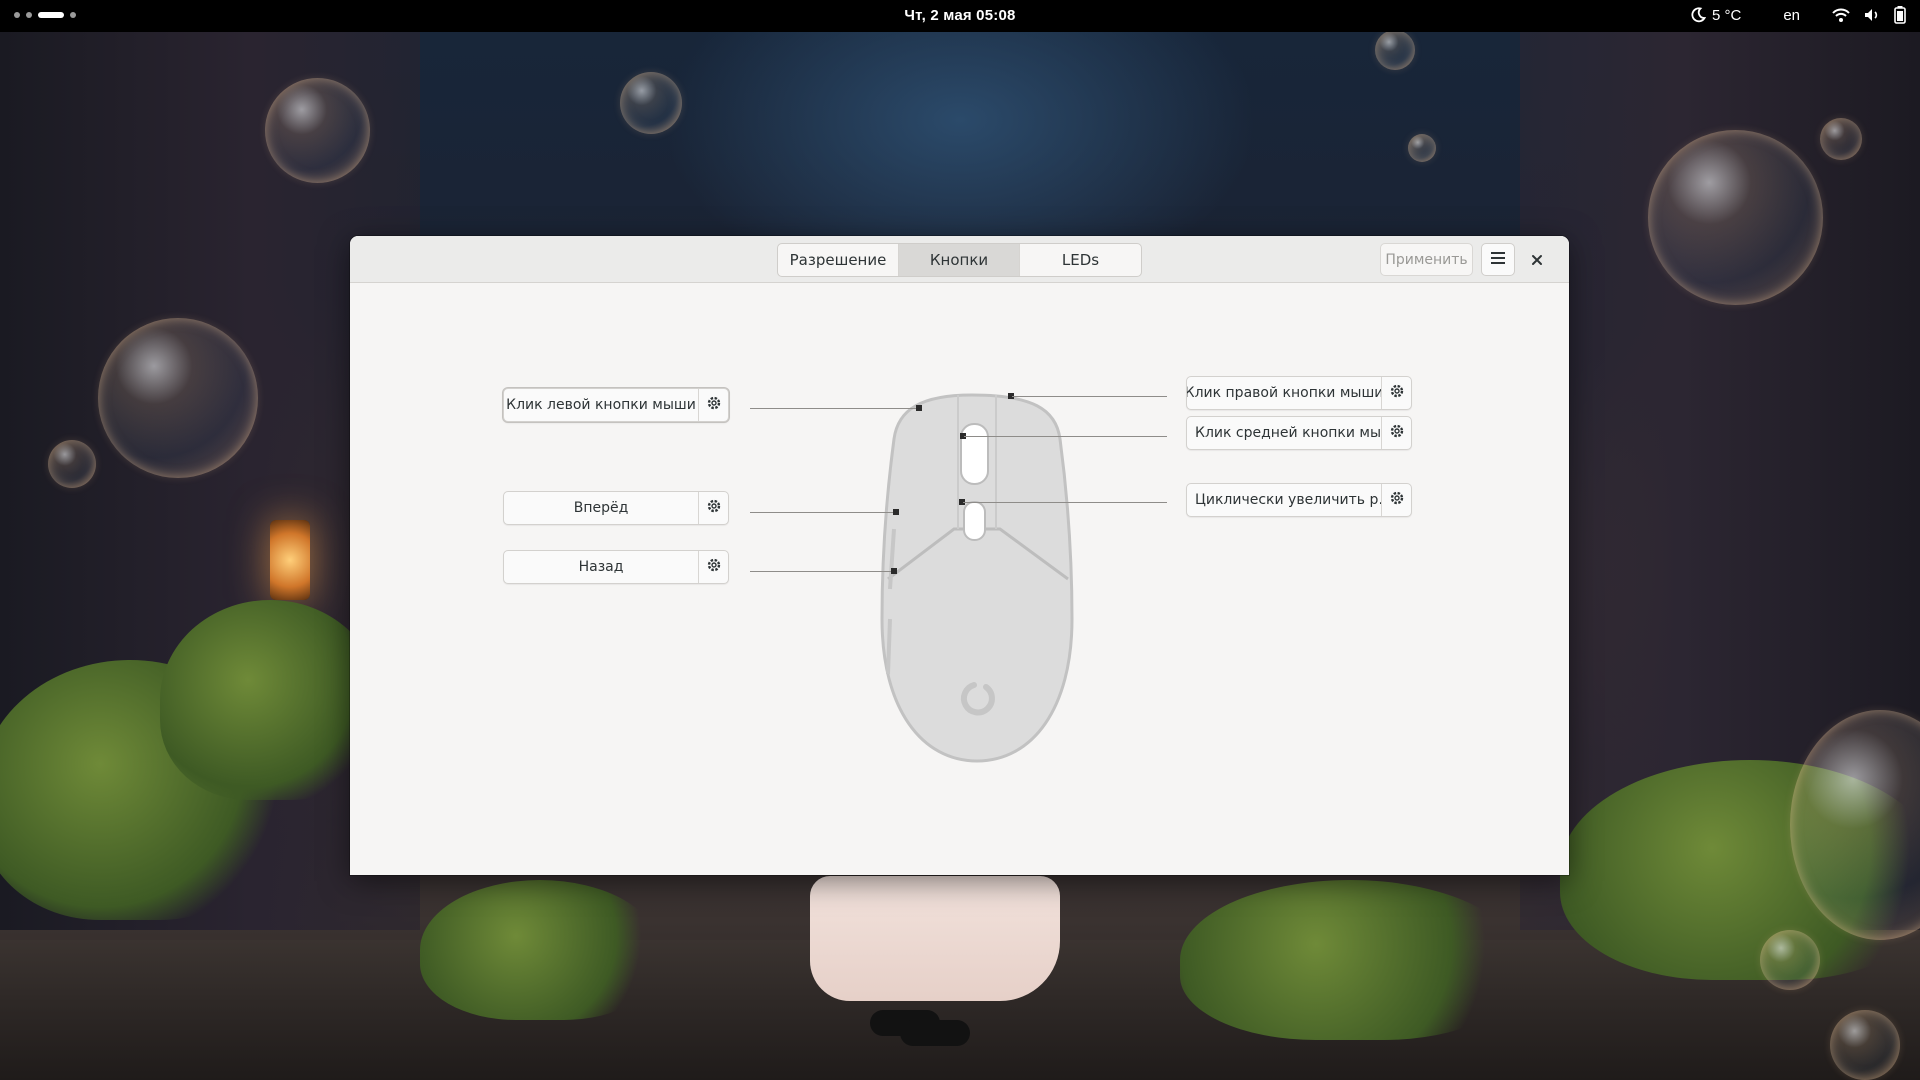 Image resolution: width=1920 pixels, height=1080 pixels. What do you see at coordinates (823, 512) in the screenshot?
I see `forward-leader-line` at bounding box center [823, 512].